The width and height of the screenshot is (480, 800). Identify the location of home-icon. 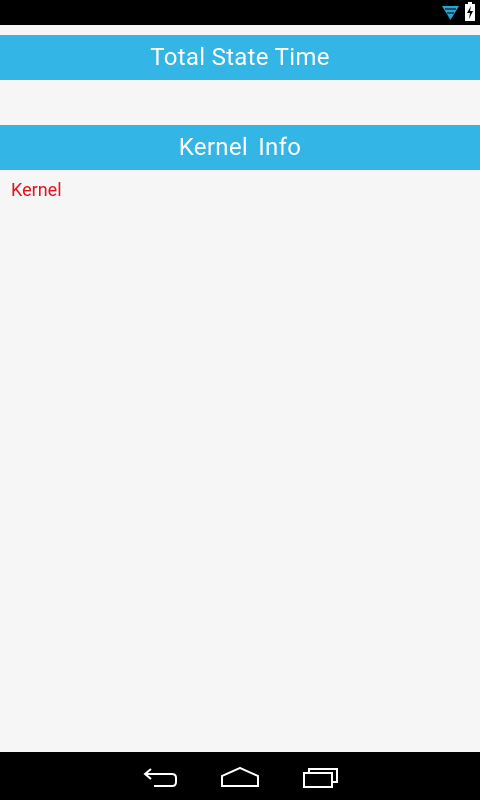
(240, 777).